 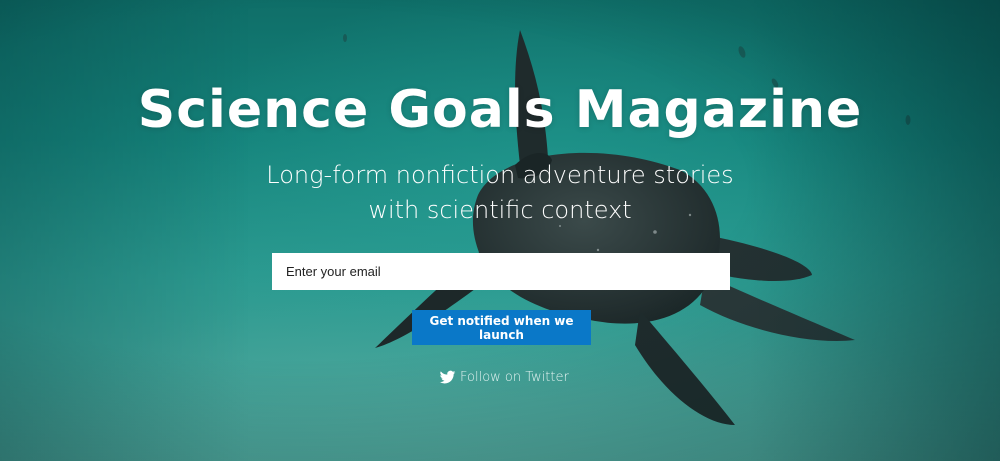 What do you see at coordinates (500, 175) in the screenshot?
I see `tagline-line-1: Long-form nonfiction adventure stories` at bounding box center [500, 175].